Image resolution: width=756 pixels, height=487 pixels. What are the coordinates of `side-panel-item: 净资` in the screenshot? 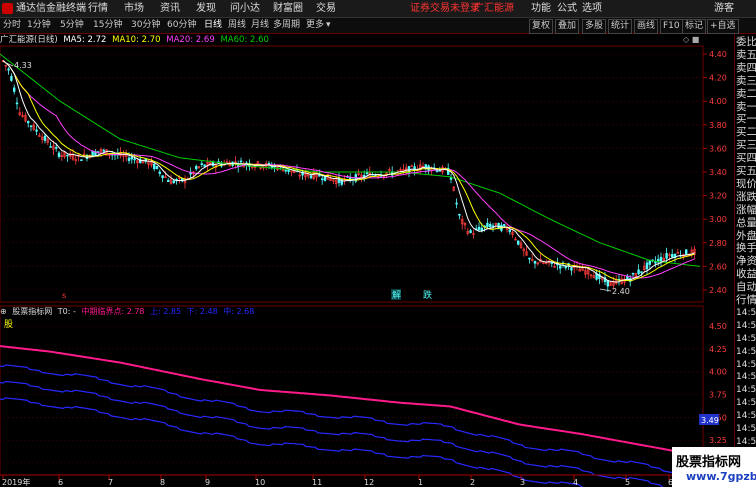 It's located at (746, 261).